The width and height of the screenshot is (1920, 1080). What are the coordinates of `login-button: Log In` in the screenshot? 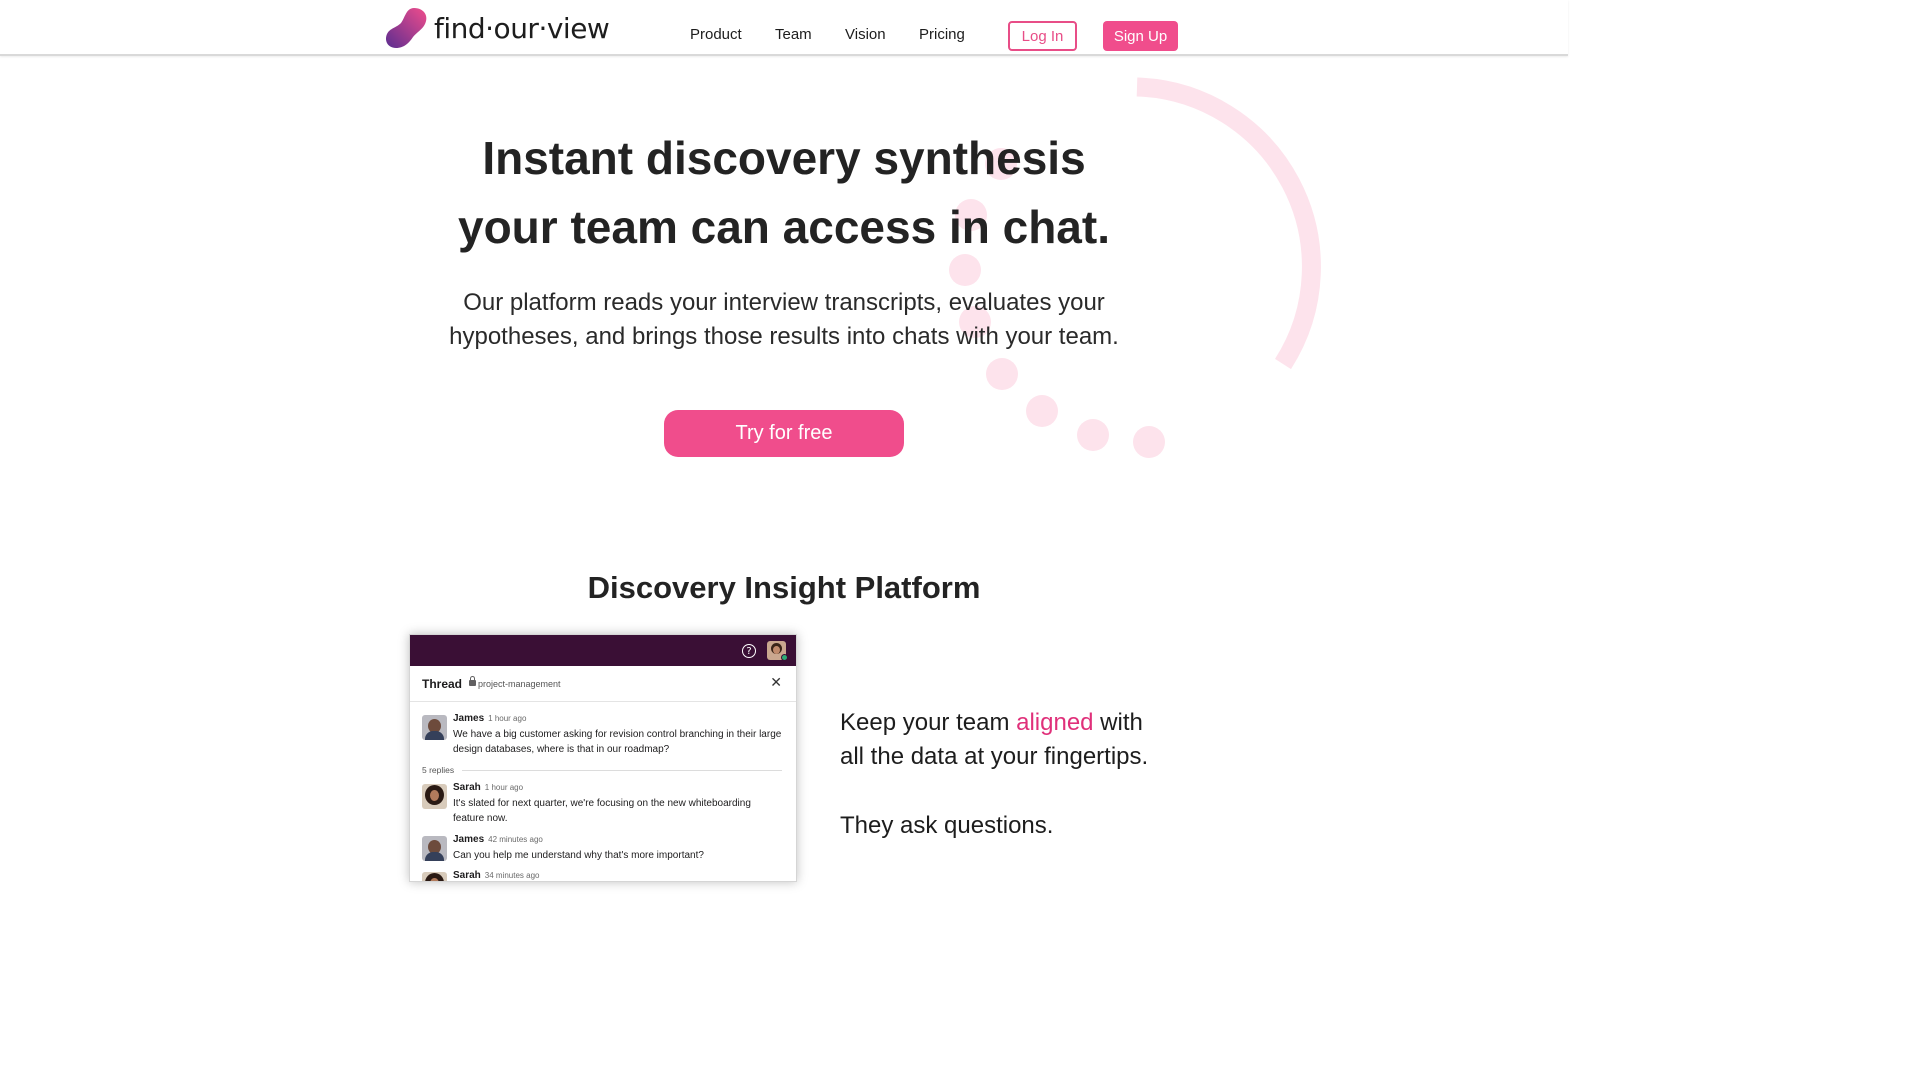 It's located at (1042, 36).